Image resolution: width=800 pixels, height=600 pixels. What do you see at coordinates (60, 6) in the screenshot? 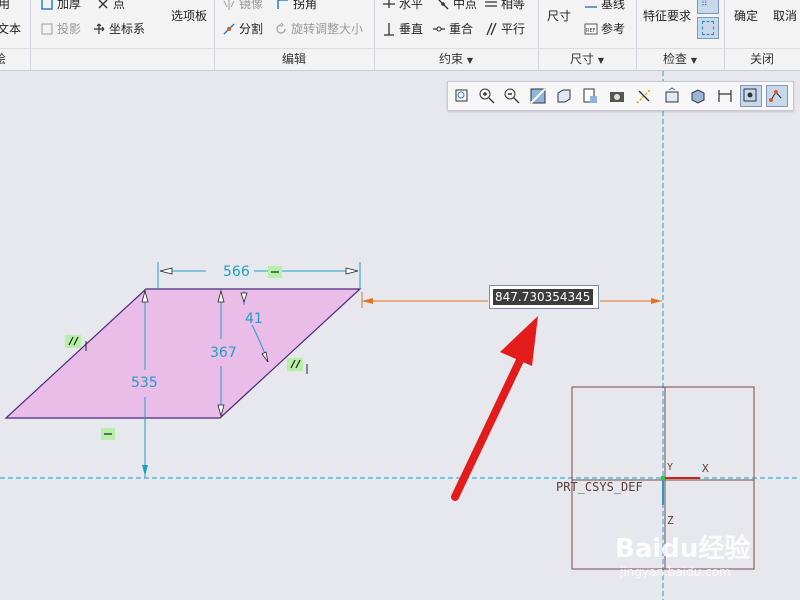
I see `thicken-button: 加厚` at bounding box center [60, 6].